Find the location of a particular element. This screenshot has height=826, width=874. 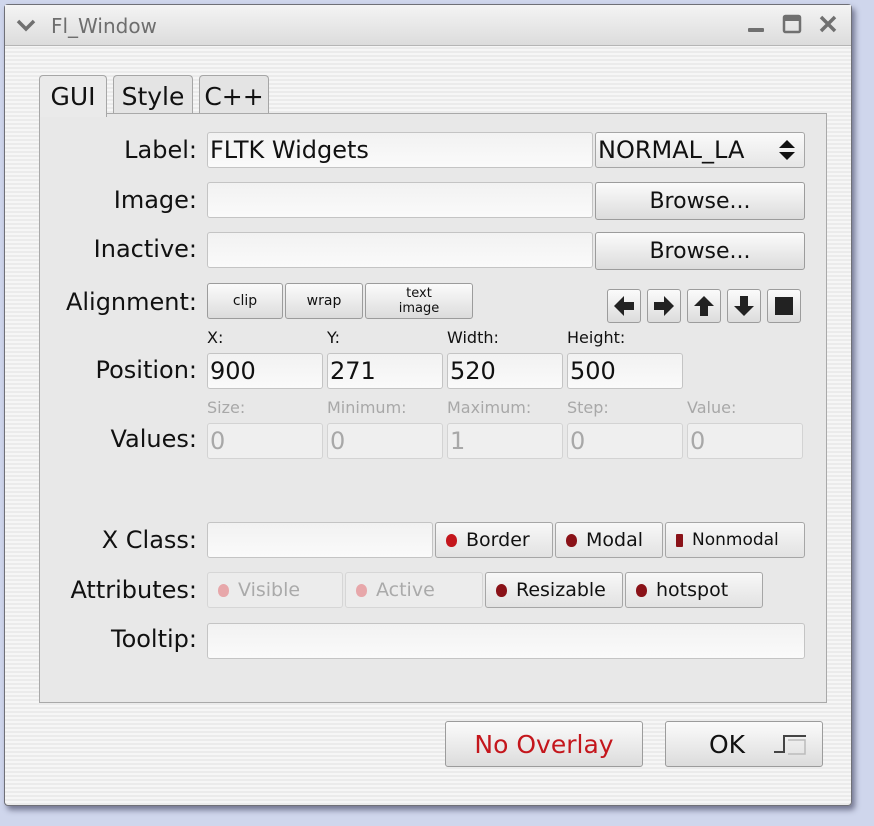

step-input: 0 is located at coordinates (625, 441).